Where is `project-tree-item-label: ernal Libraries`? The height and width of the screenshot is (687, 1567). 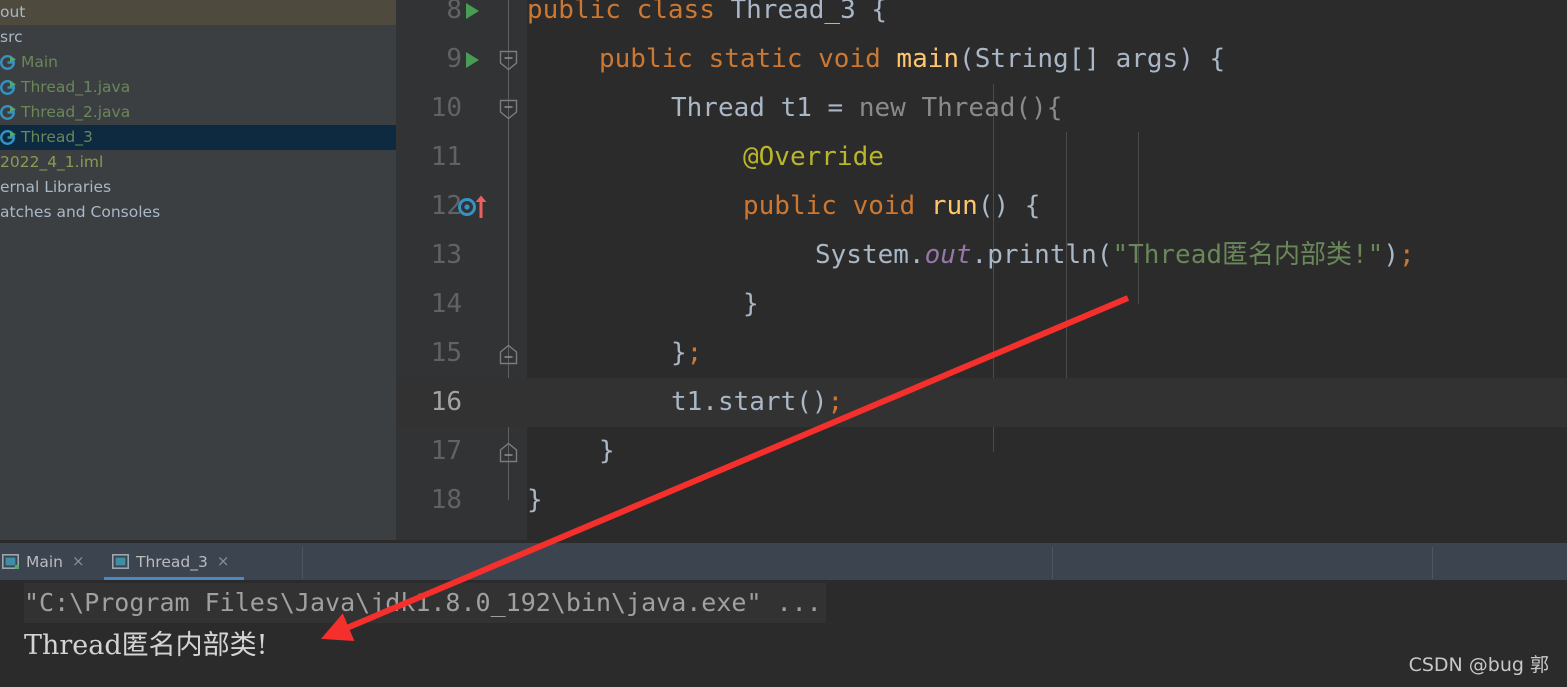
project-tree-item-label: ernal Libraries is located at coordinates (56, 187).